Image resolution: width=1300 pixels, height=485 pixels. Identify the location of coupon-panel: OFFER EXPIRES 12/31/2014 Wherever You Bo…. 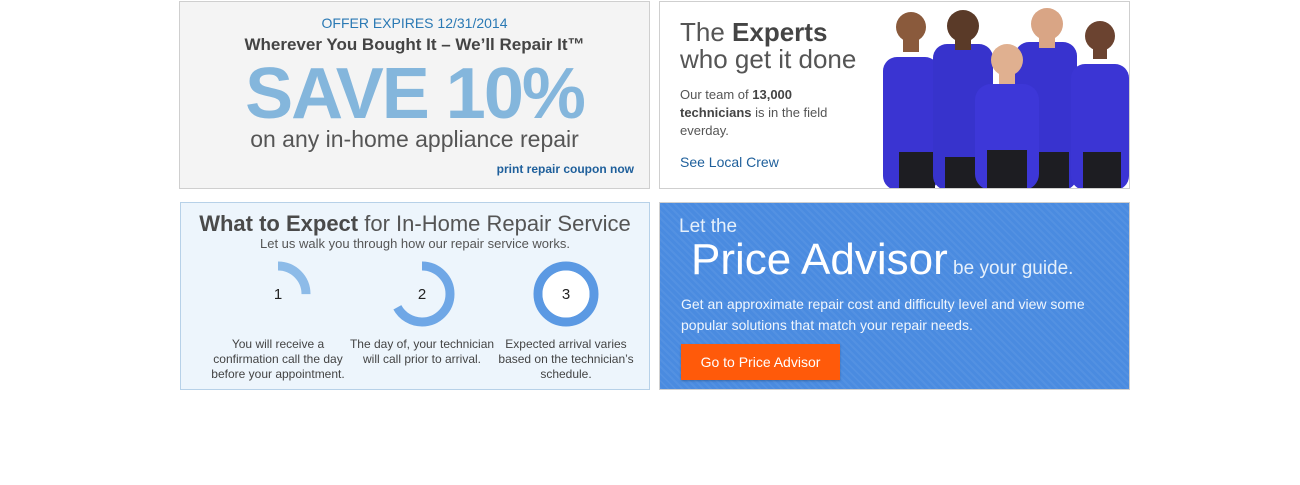
(414, 95).